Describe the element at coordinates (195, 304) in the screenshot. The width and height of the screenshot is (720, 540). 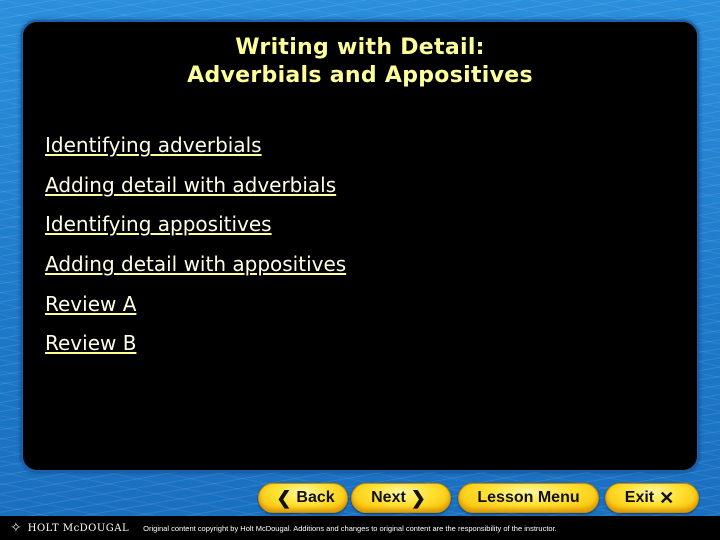
I see `link-review-a: Review A` at that location.